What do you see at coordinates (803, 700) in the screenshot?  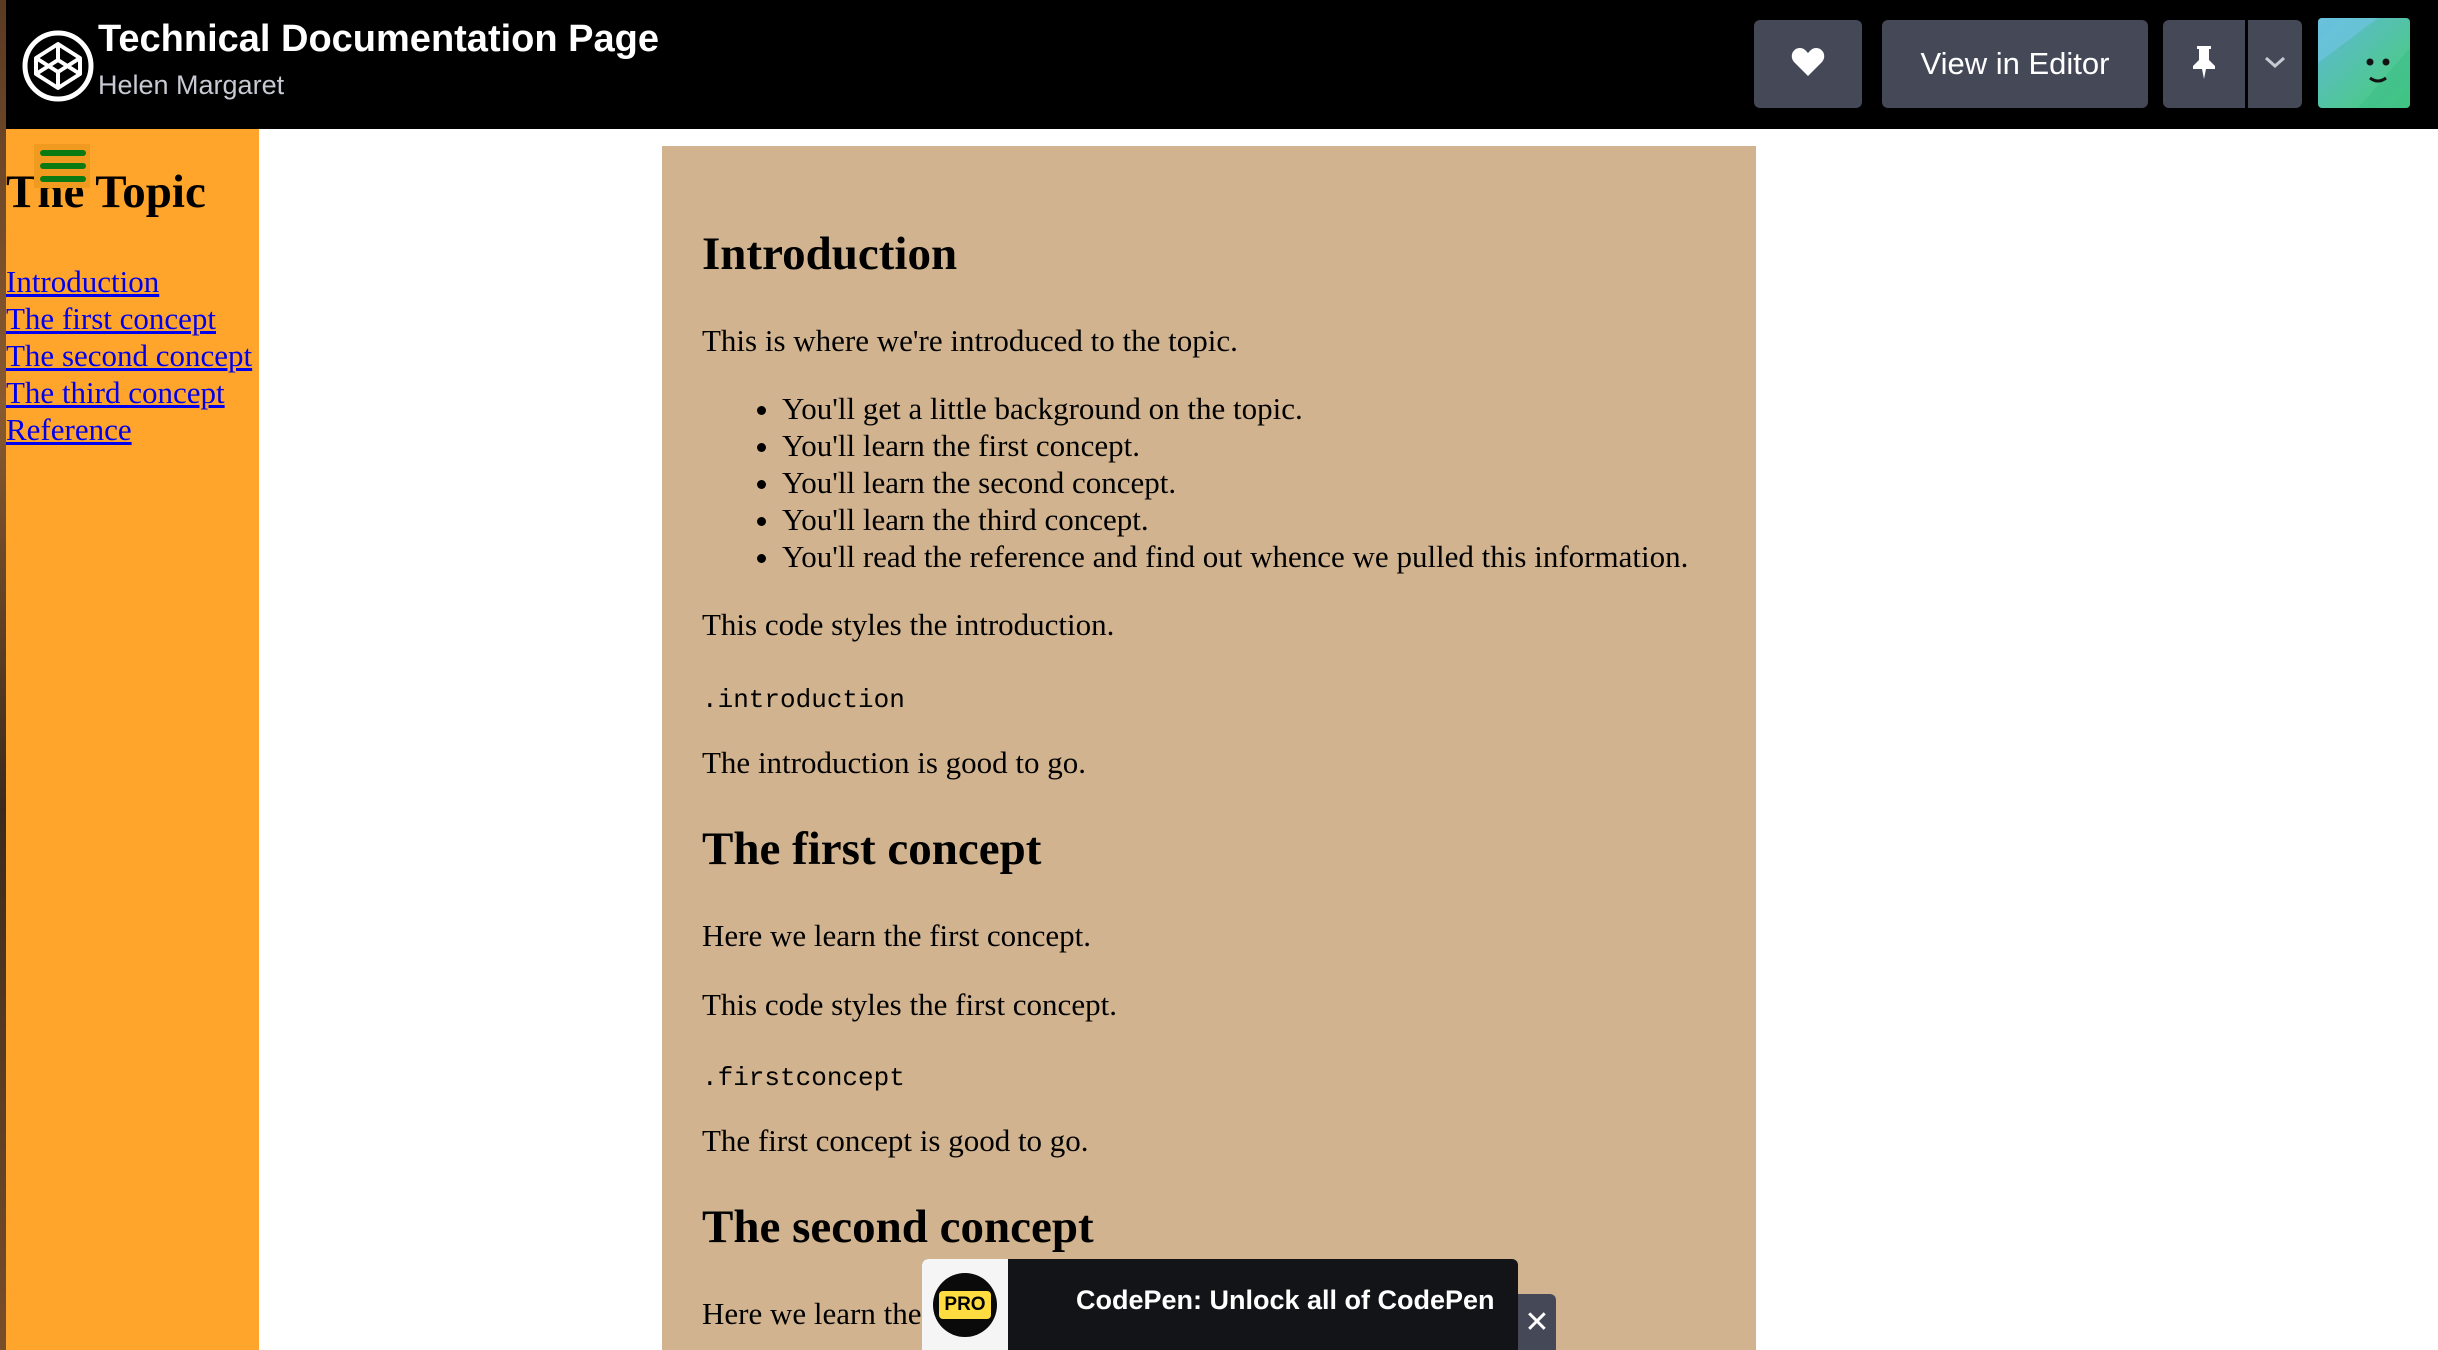 I see `intro-code: .introduction` at bounding box center [803, 700].